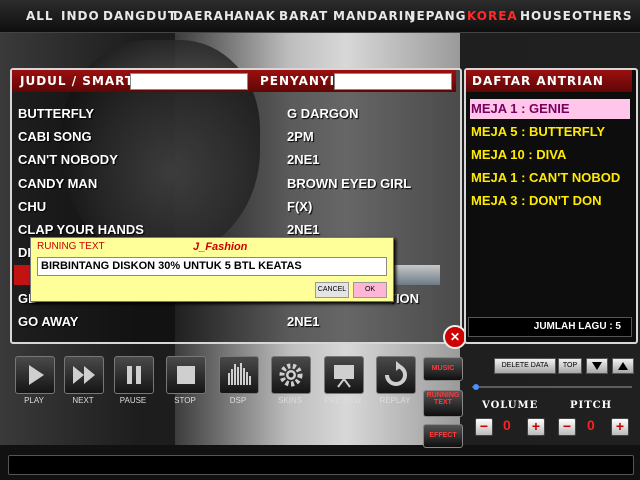 Image resolution: width=640 pixels, height=480 pixels. What do you see at coordinates (570, 366) in the screenshot?
I see `top-button: TOP` at bounding box center [570, 366].